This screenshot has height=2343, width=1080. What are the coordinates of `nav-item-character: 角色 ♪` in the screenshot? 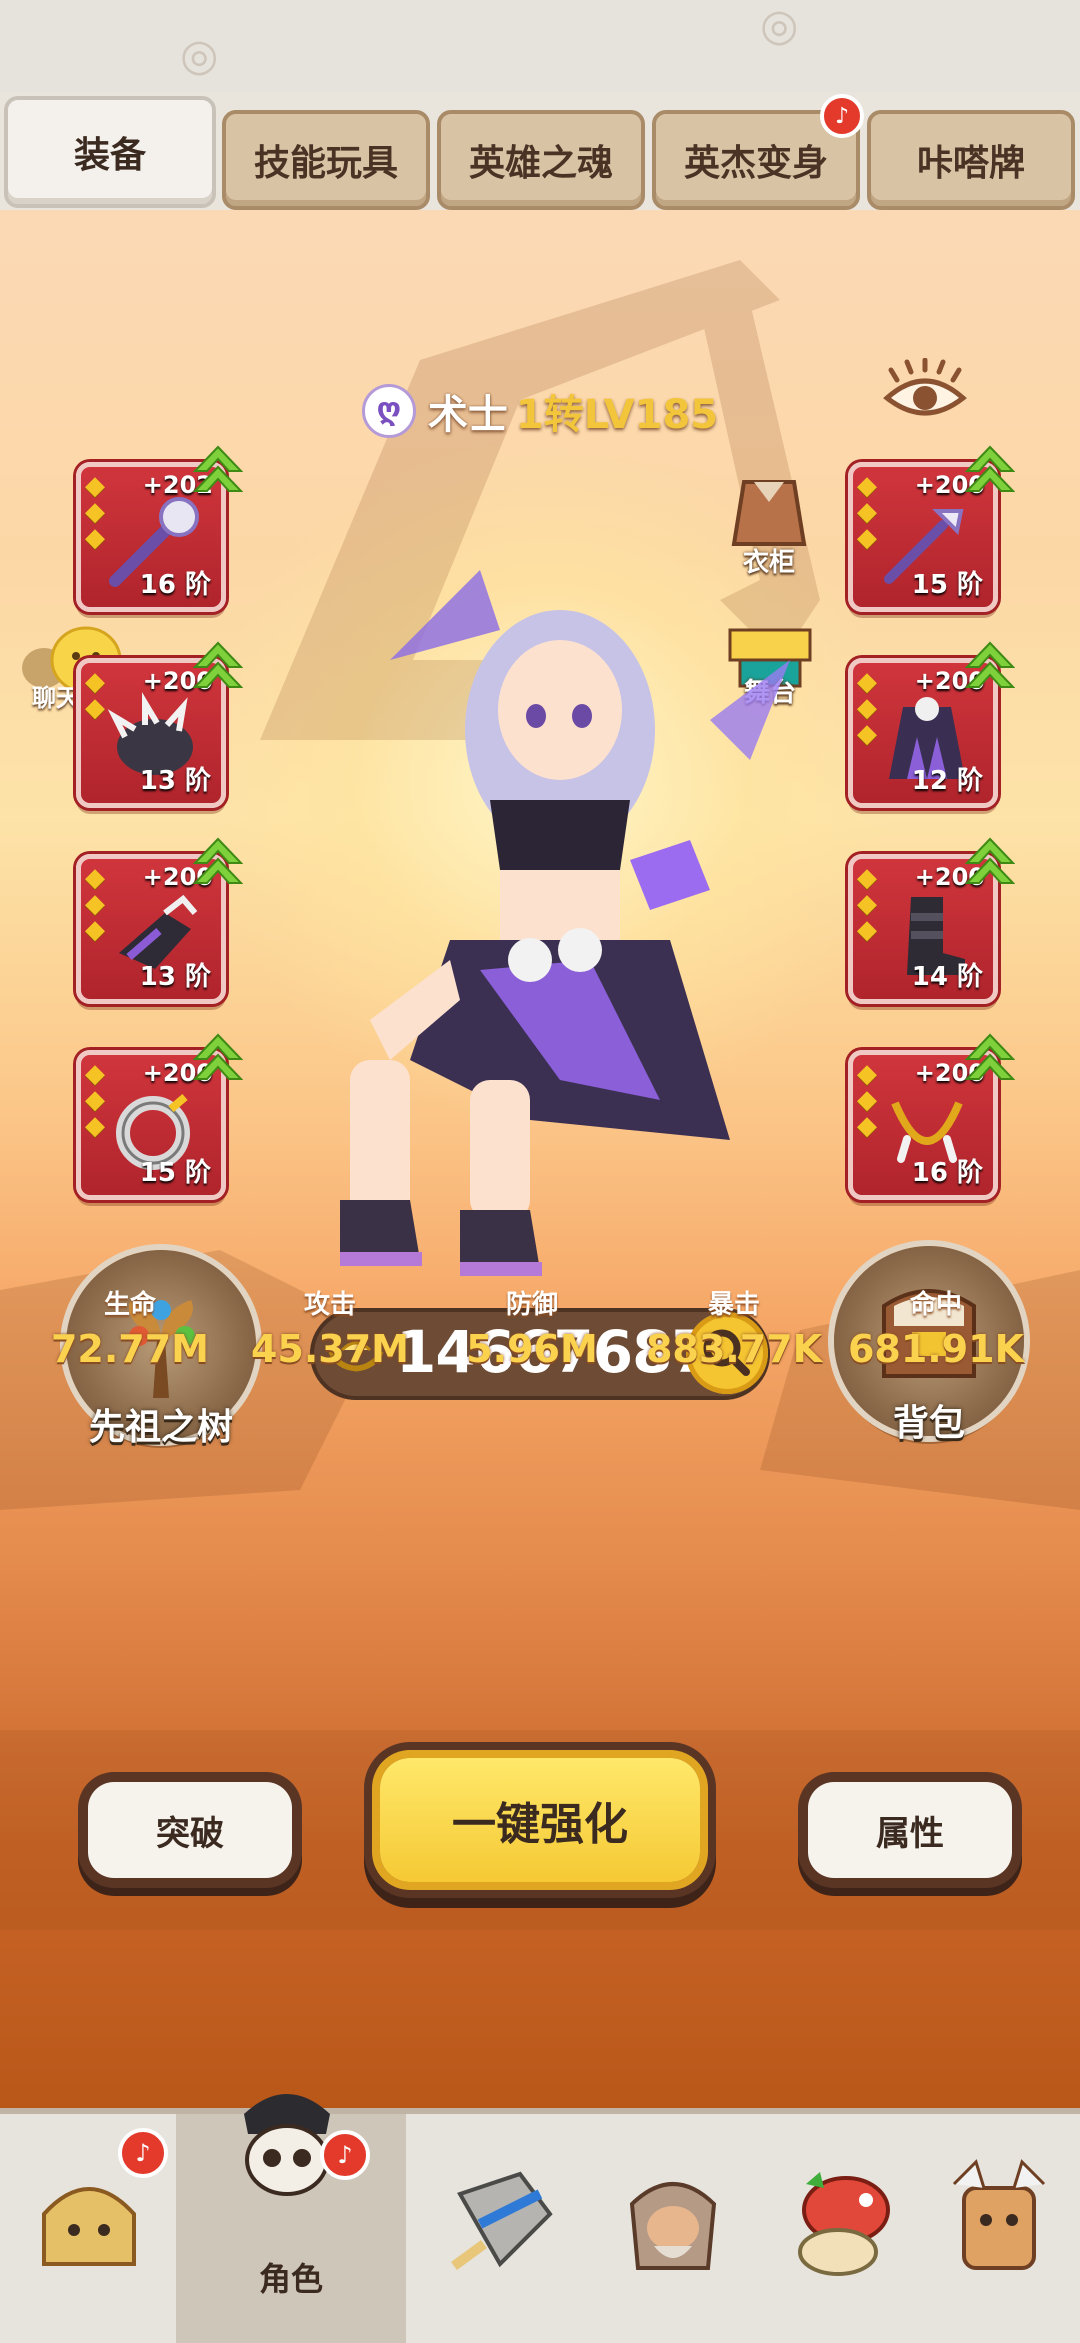 It's located at (291, 2218).